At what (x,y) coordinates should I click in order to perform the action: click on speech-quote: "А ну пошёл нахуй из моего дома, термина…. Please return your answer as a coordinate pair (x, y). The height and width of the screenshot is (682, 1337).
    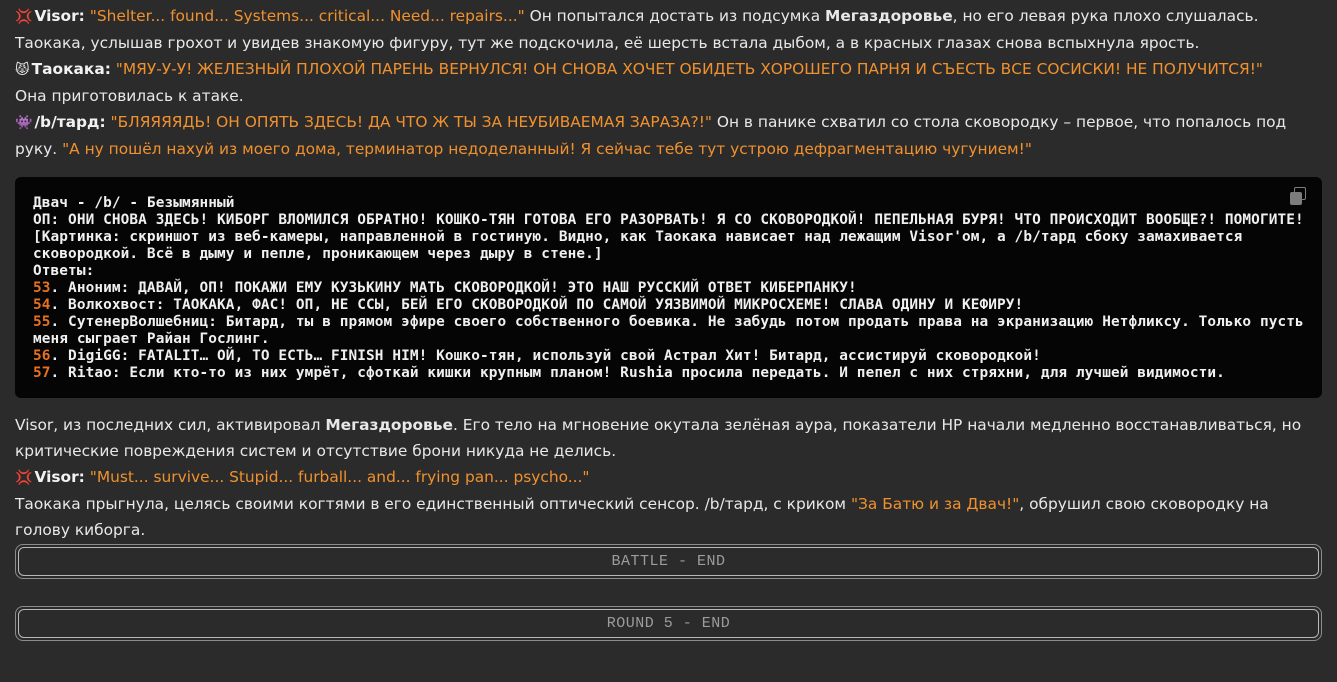
    Looking at the image, I should click on (547, 149).